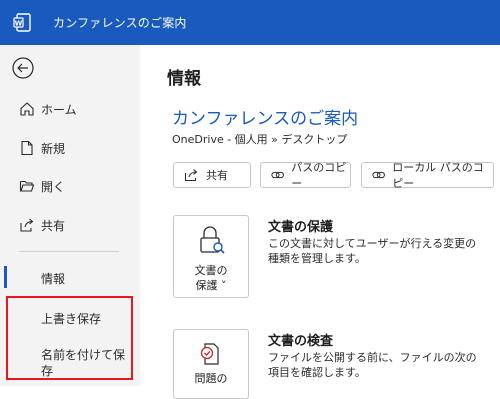  What do you see at coordinates (211, 378) in the screenshot?
I see `inspect-tile-label: 問題の` at bounding box center [211, 378].